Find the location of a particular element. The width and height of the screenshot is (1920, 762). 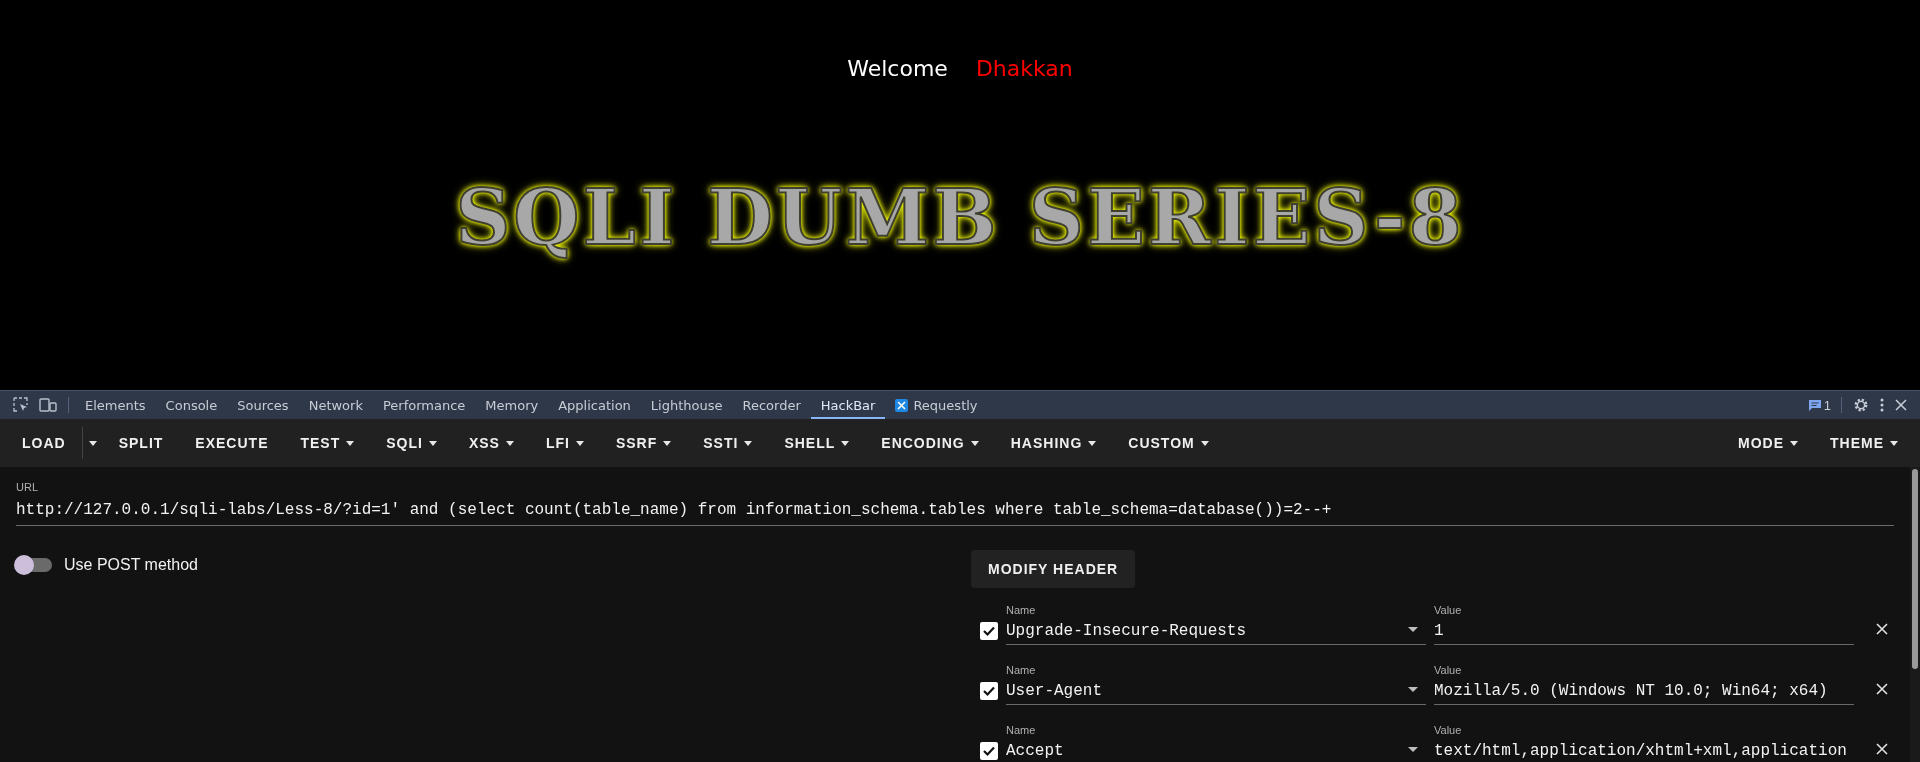

devtools-tab: Requestly is located at coordinates (936, 405).